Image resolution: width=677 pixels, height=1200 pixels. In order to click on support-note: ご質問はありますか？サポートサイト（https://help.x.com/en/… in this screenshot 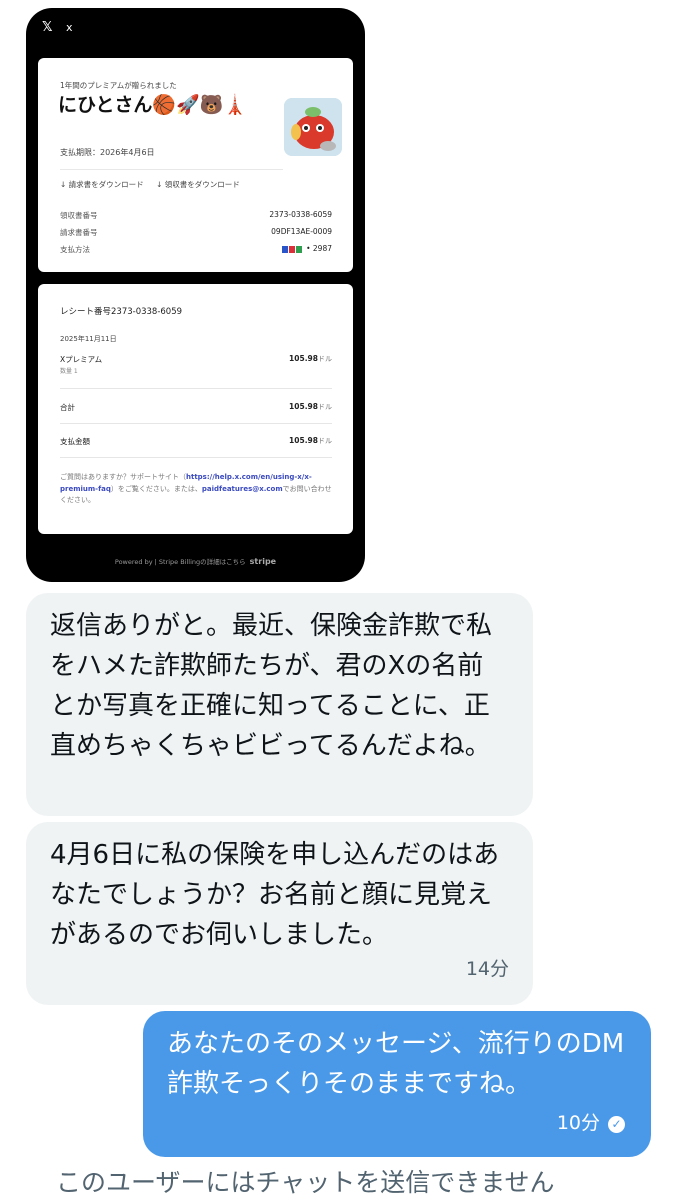, I will do `click(196, 488)`.